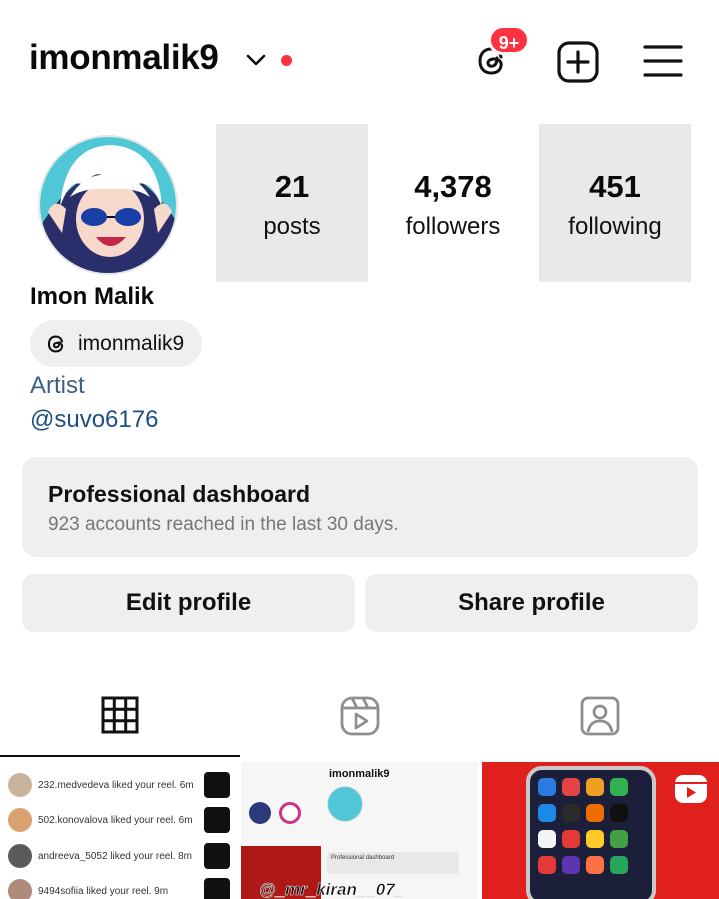 Image resolution: width=719 pixels, height=899 pixels. Describe the element at coordinates (115, 820) in the screenshot. I see `notification-text: 502.konovalova liked your reel. 6m` at that location.